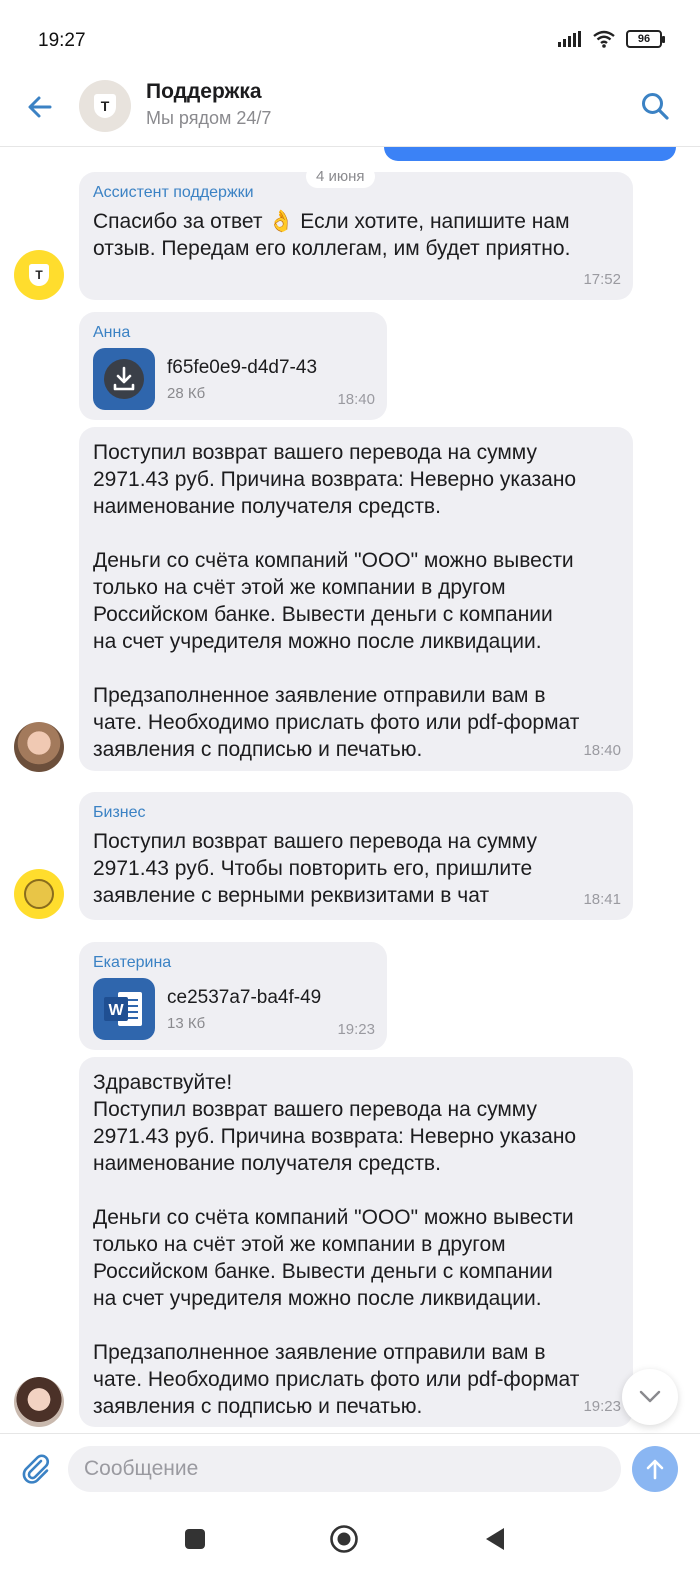 The width and height of the screenshot is (700, 1594). I want to click on message-sender: Анна, so click(233, 333).